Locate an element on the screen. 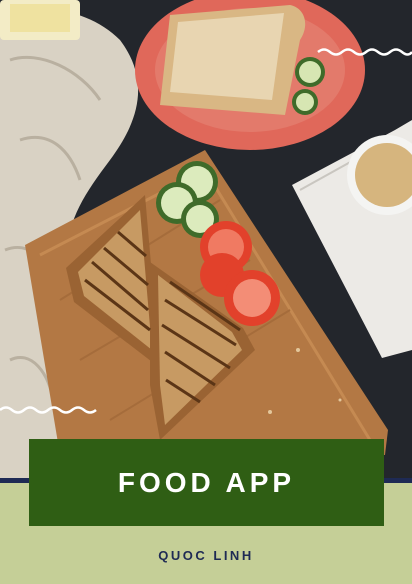 Image resolution: width=412 pixels, height=584 pixels. title-card: FOOD APP is located at coordinates (206, 482).